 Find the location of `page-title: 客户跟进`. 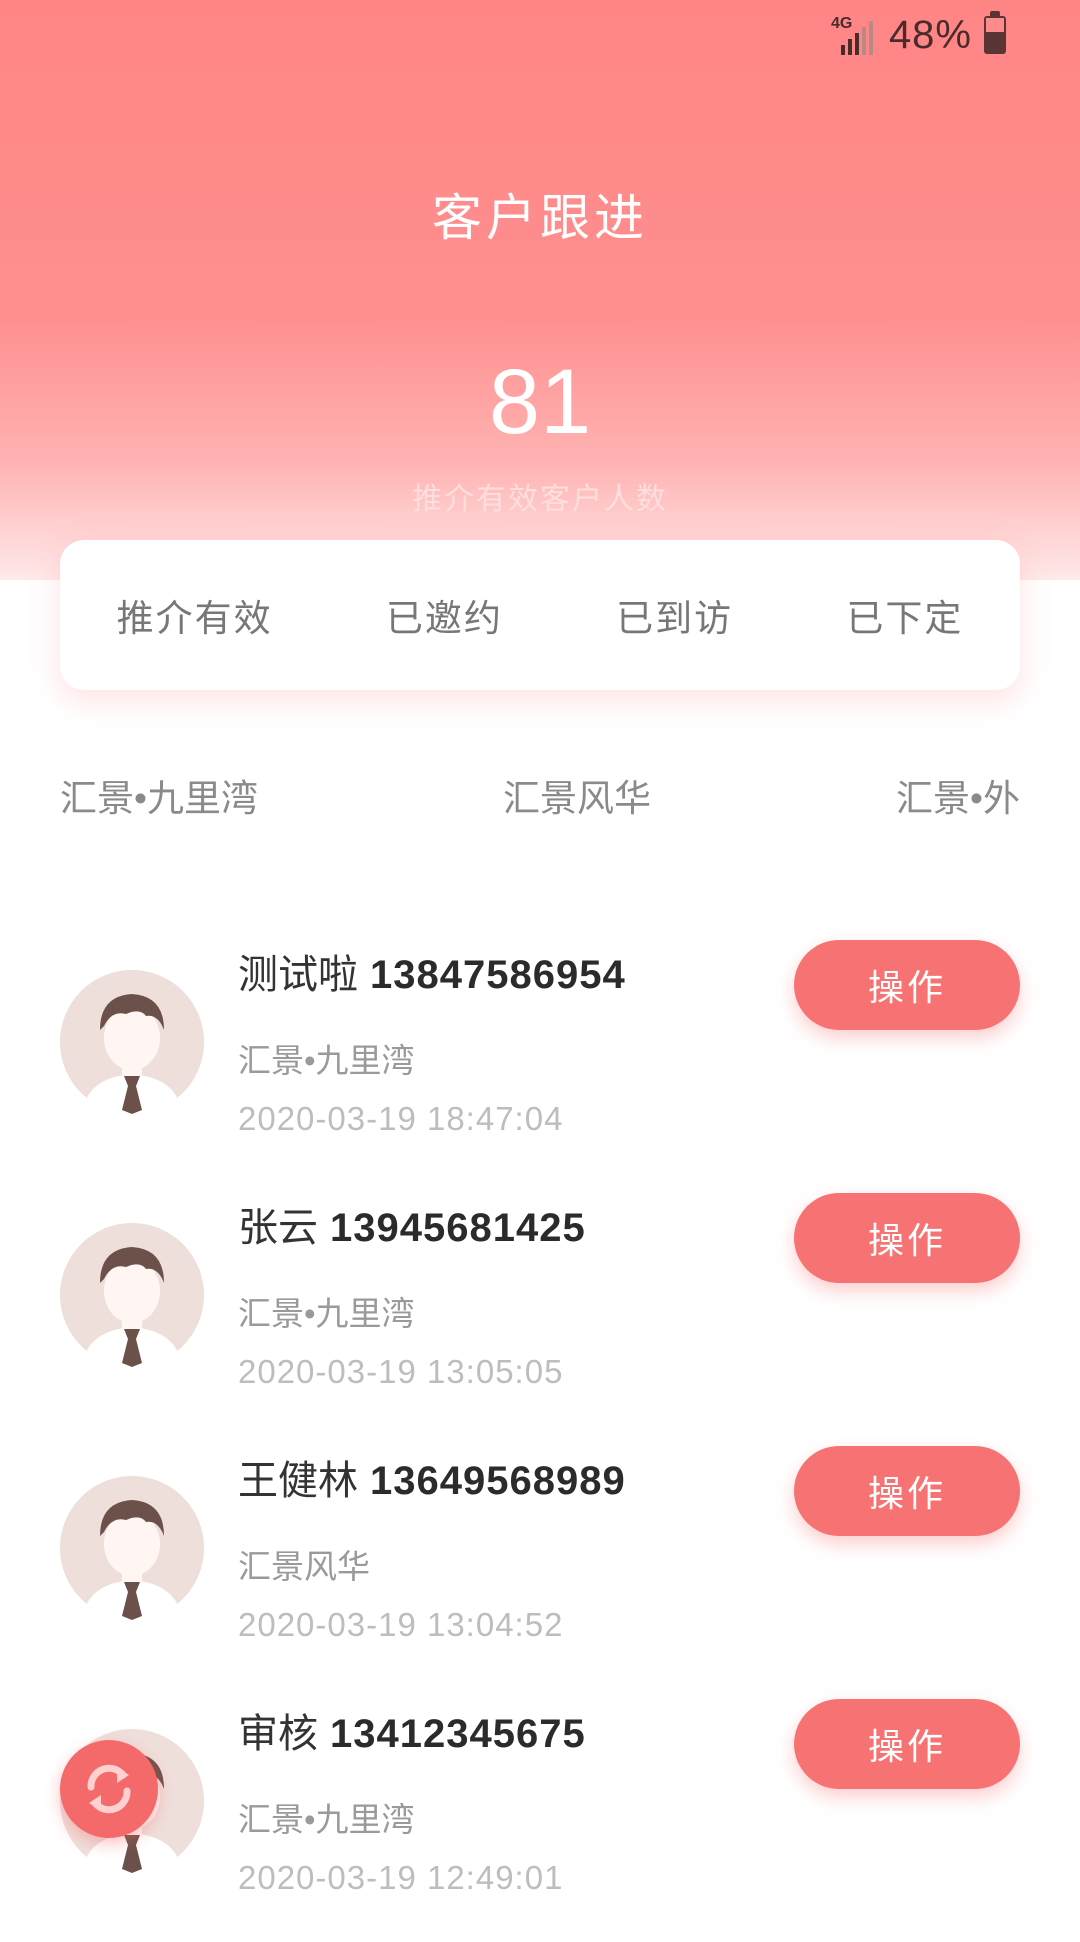

page-title: 客户跟进 is located at coordinates (540, 218).